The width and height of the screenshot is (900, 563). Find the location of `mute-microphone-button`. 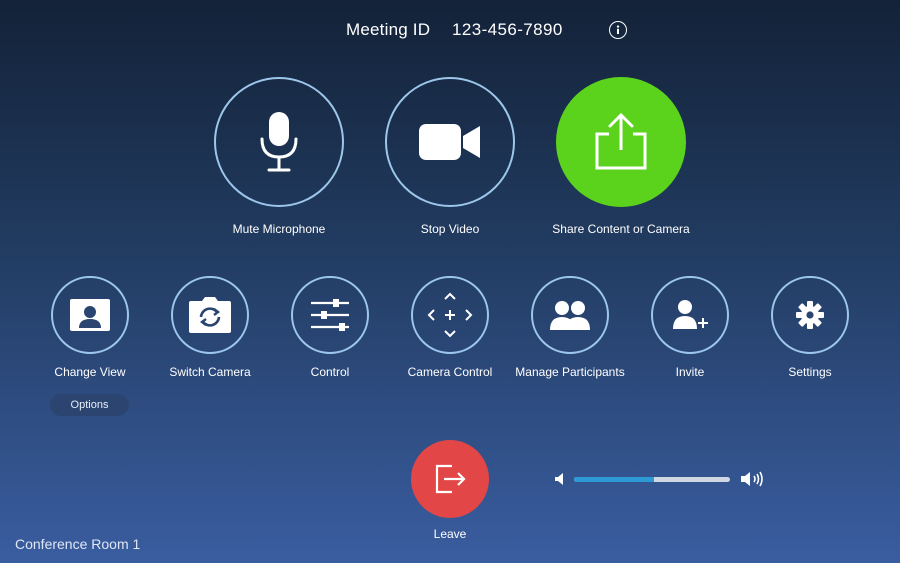

mute-microphone-button is located at coordinates (279, 142).